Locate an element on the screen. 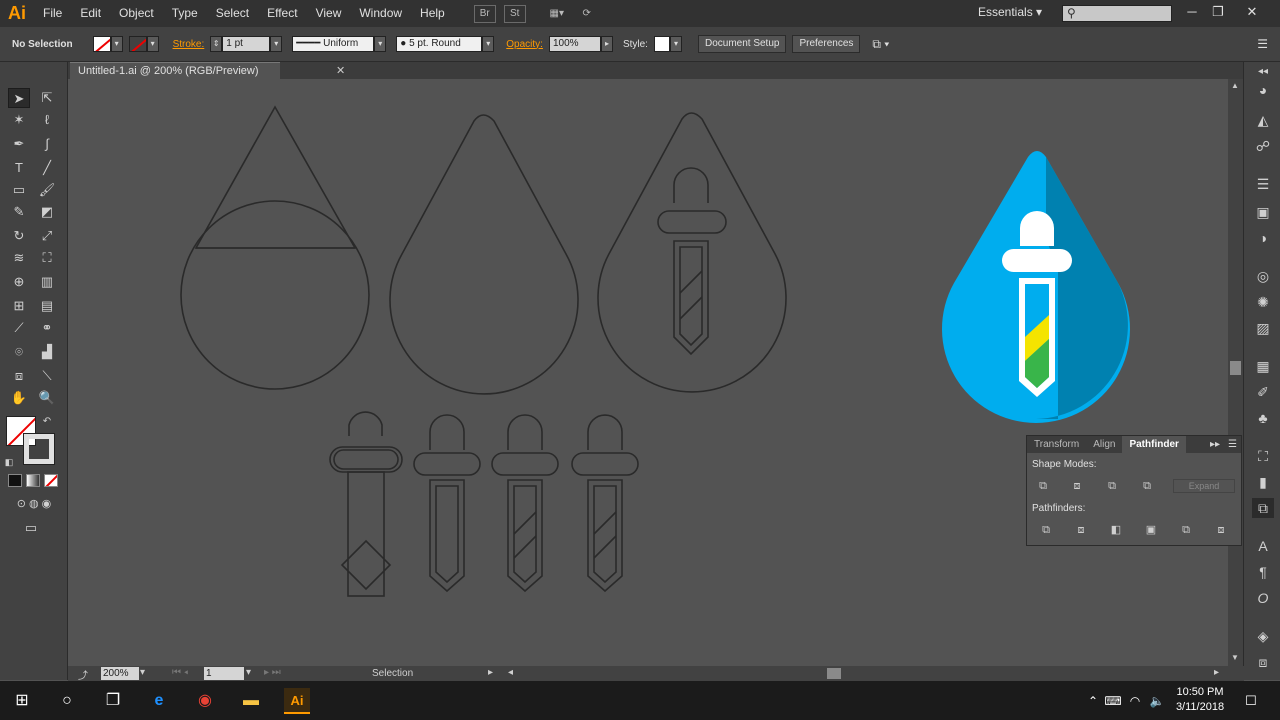 The width and height of the screenshot is (1280, 720). fill-swatch is located at coordinates (101, 44).